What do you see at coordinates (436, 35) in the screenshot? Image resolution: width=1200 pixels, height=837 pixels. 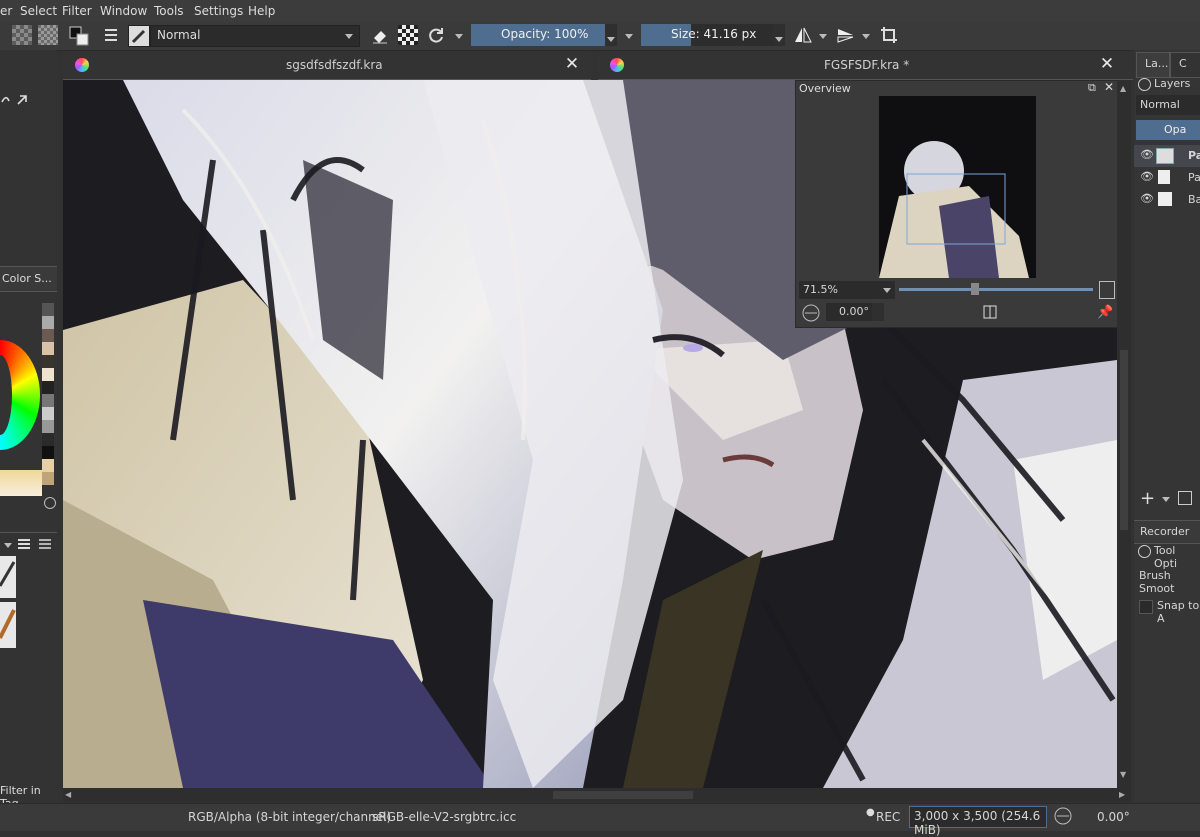 I see `reload-icon` at bounding box center [436, 35].